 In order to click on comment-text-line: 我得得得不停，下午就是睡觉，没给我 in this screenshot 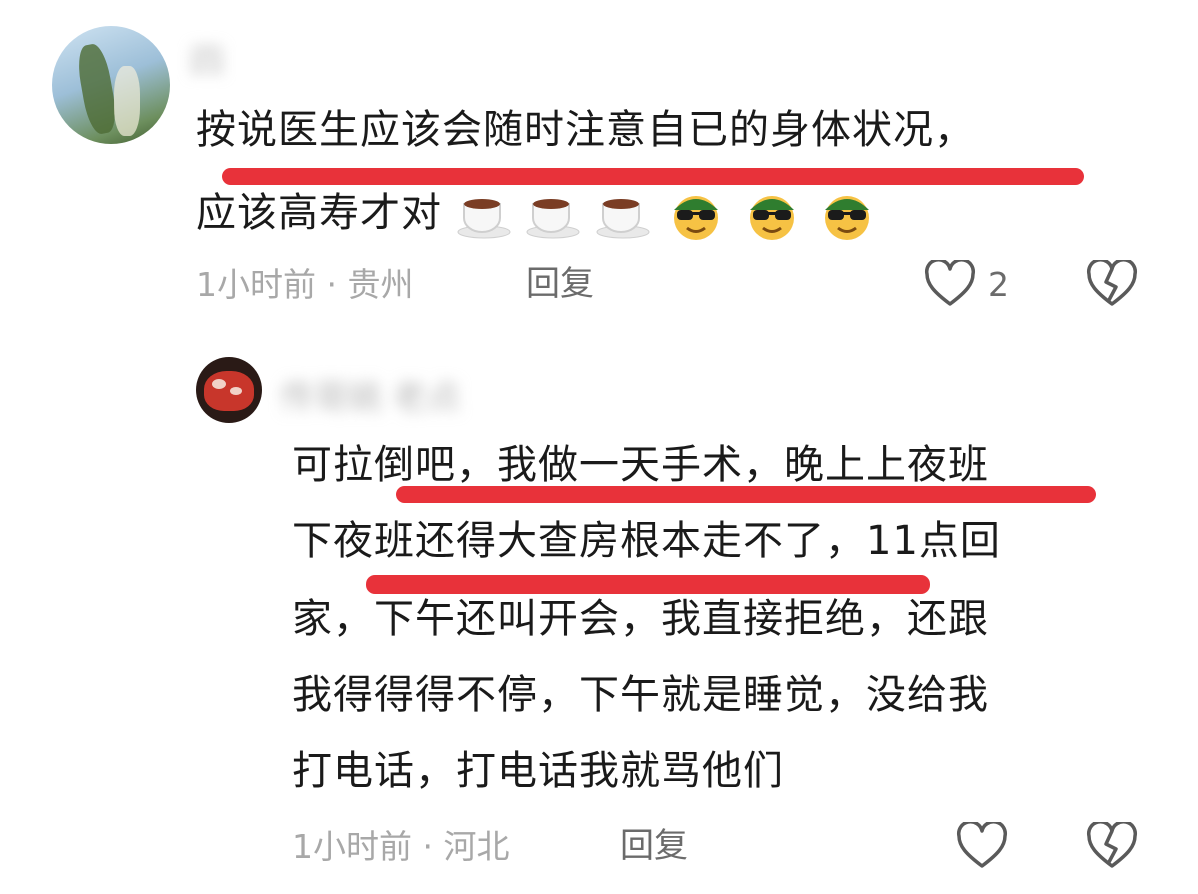, I will do `click(640, 695)`.